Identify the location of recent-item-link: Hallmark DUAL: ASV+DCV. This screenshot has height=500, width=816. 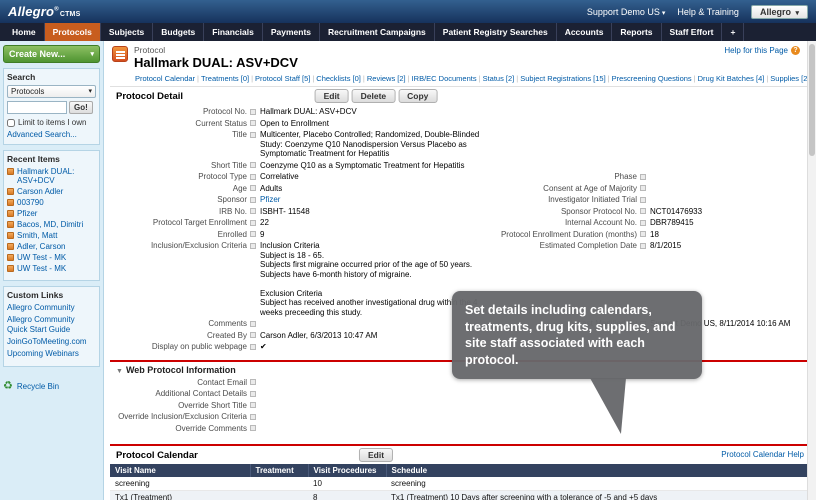
(56, 176).